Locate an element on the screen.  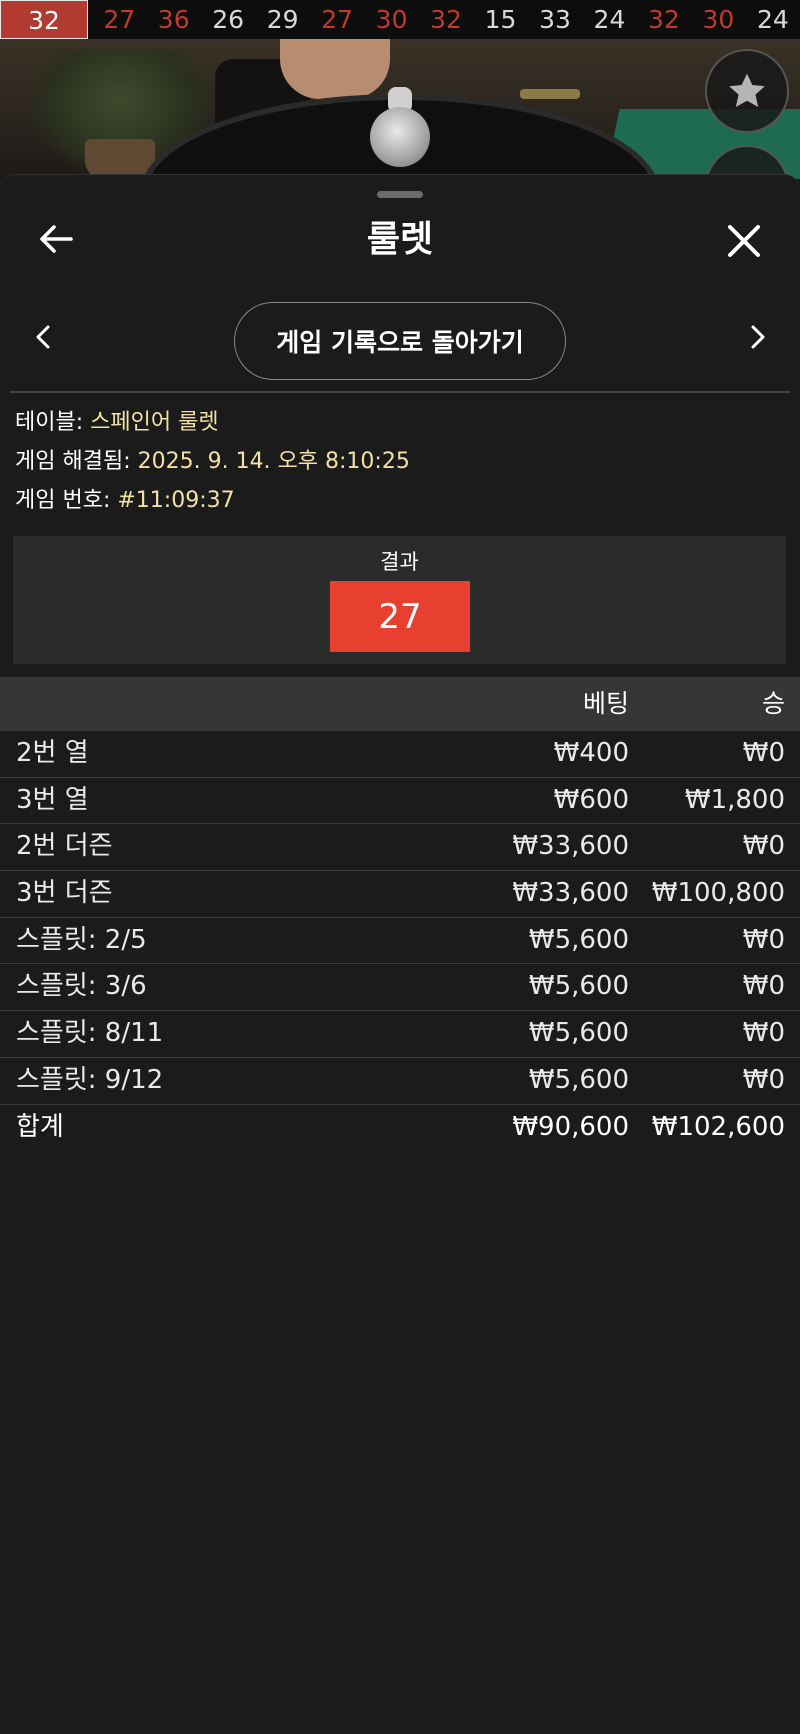
info-label: 게임 해결됨: is located at coordinates (73, 461).